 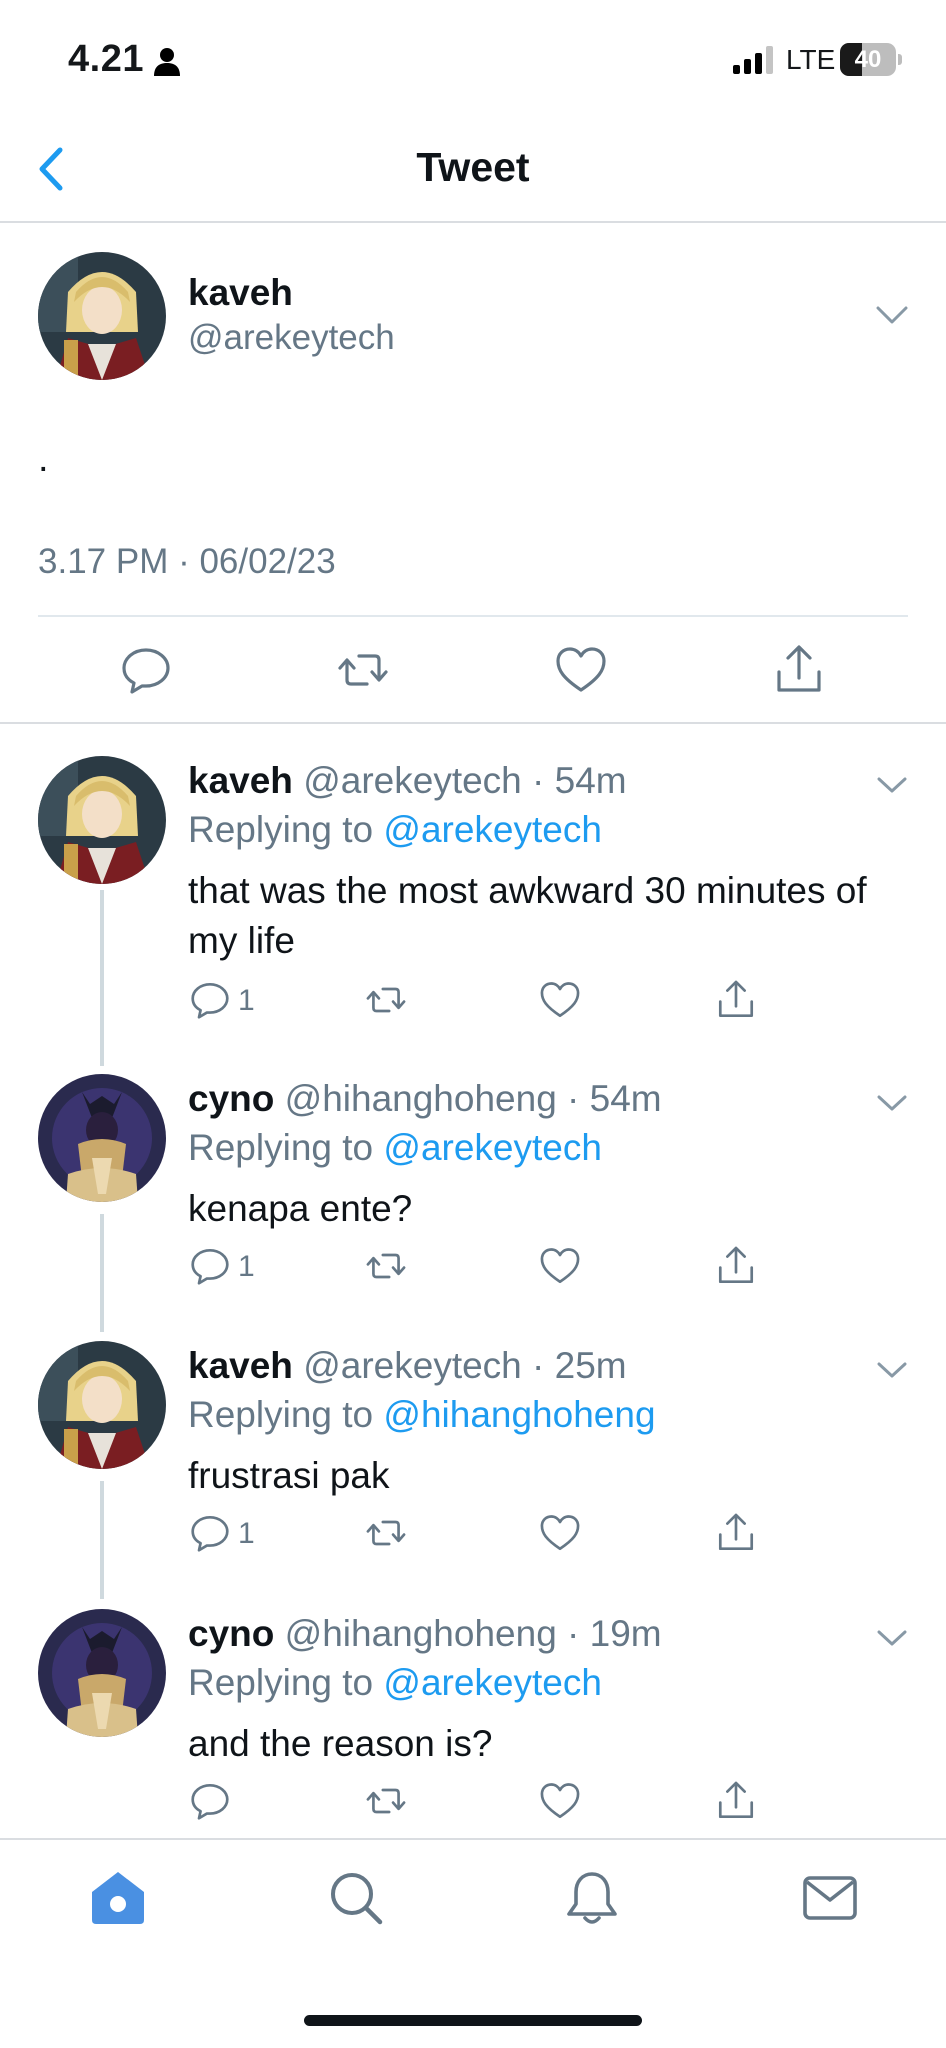 What do you see at coordinates (289, 1475) in the screenshot?
I see `tweet-text: frustrasi pak` at bounding box center [289, 1475].